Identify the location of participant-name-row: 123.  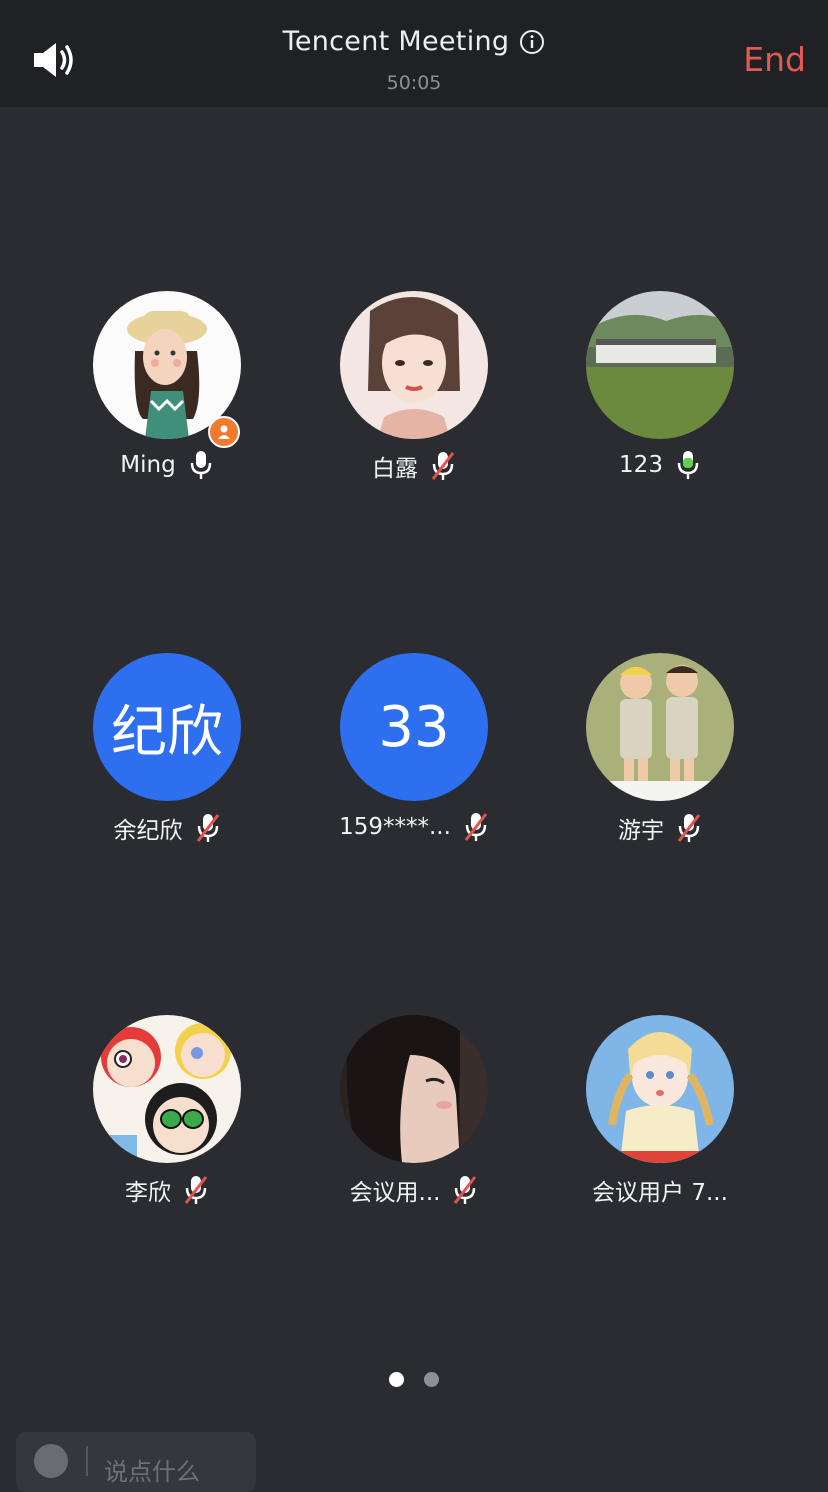
(660, 465).